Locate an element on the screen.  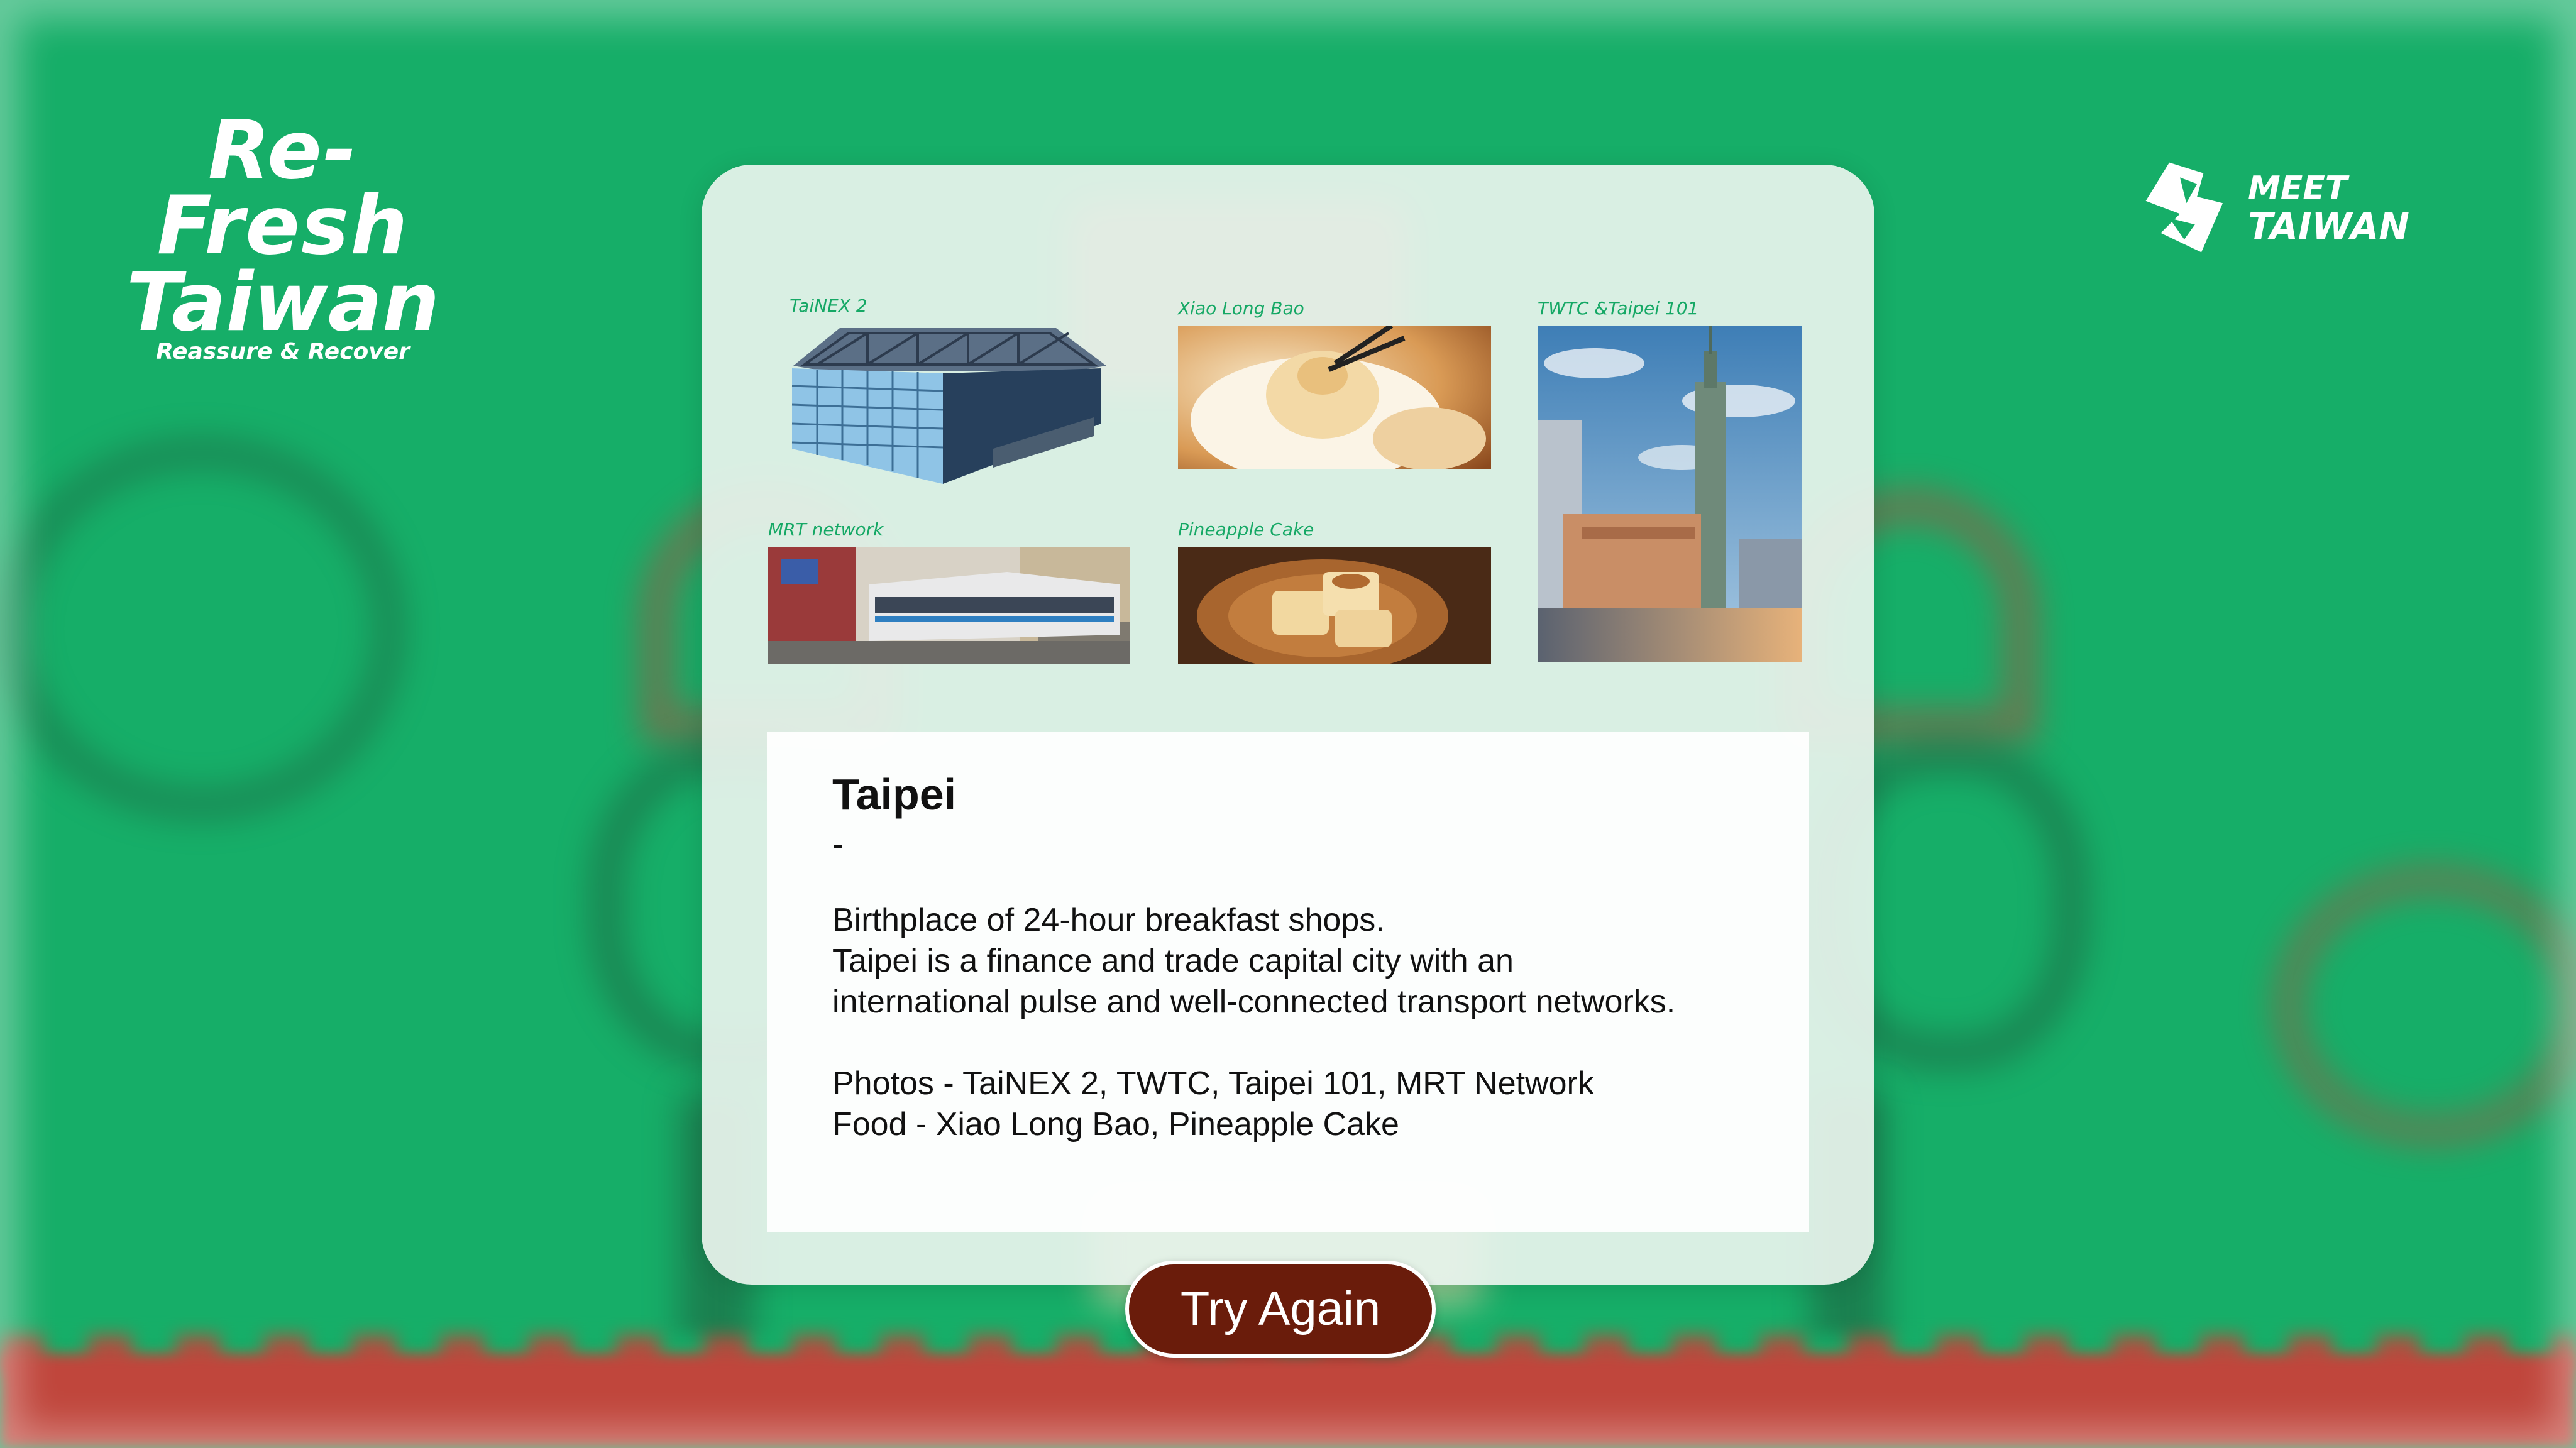
partner-logo-line-1: MEET is located at coordinates (2298, 188).